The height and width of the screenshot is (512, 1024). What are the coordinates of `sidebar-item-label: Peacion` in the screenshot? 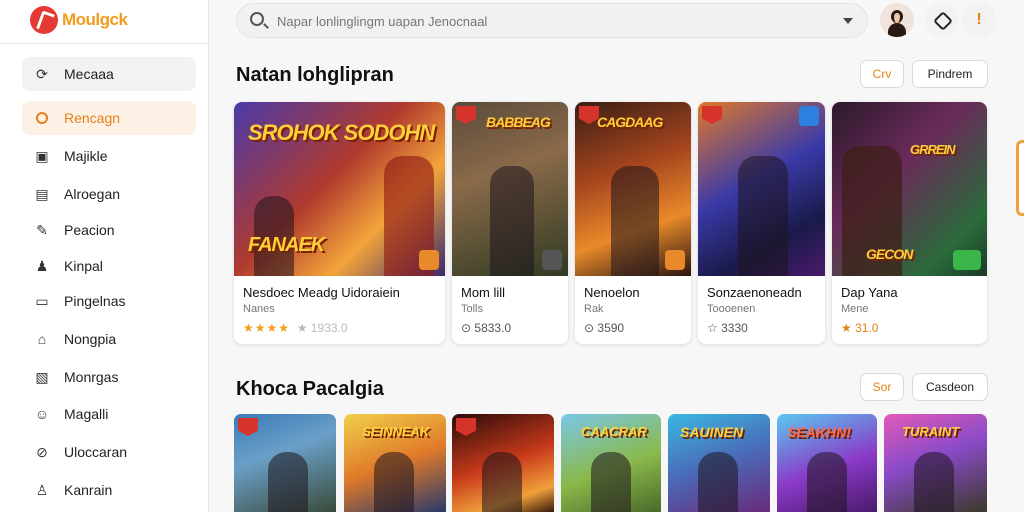 It's located at (89, 230).